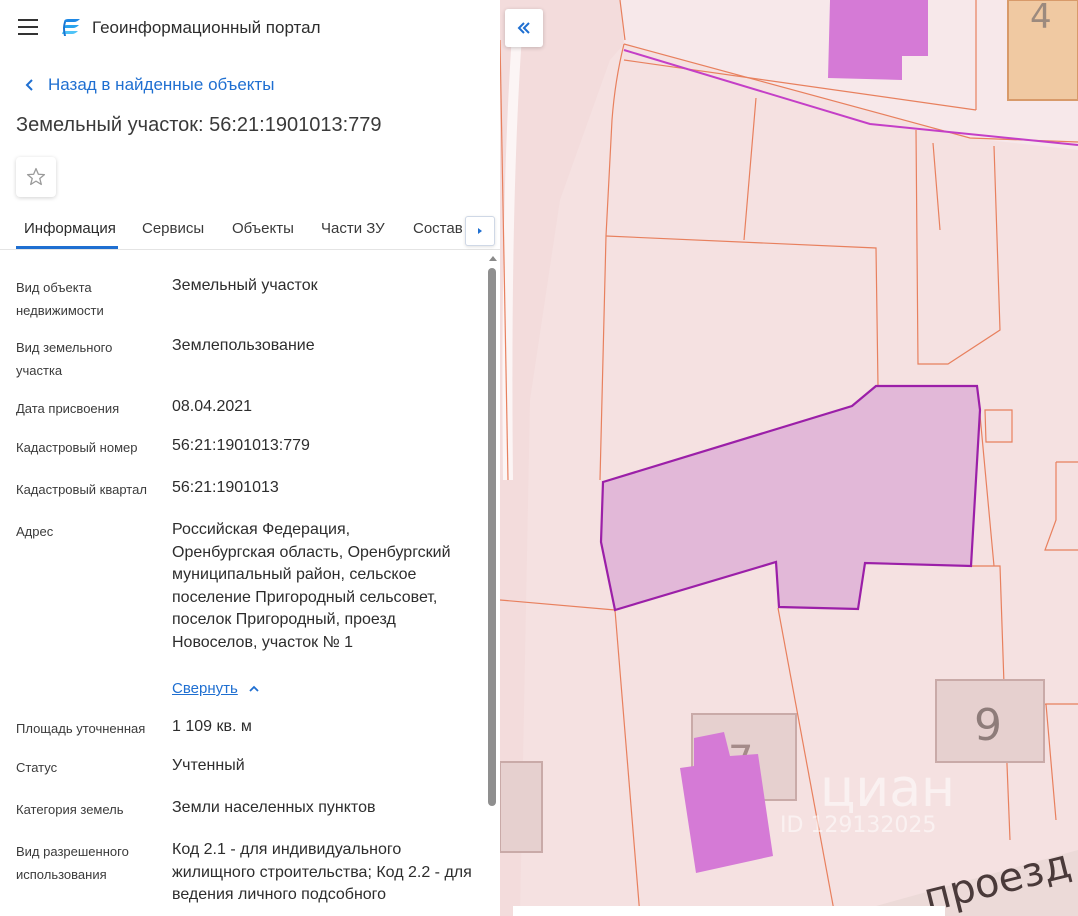  I want to click on property-value: Учтенный, so click(208, 765).